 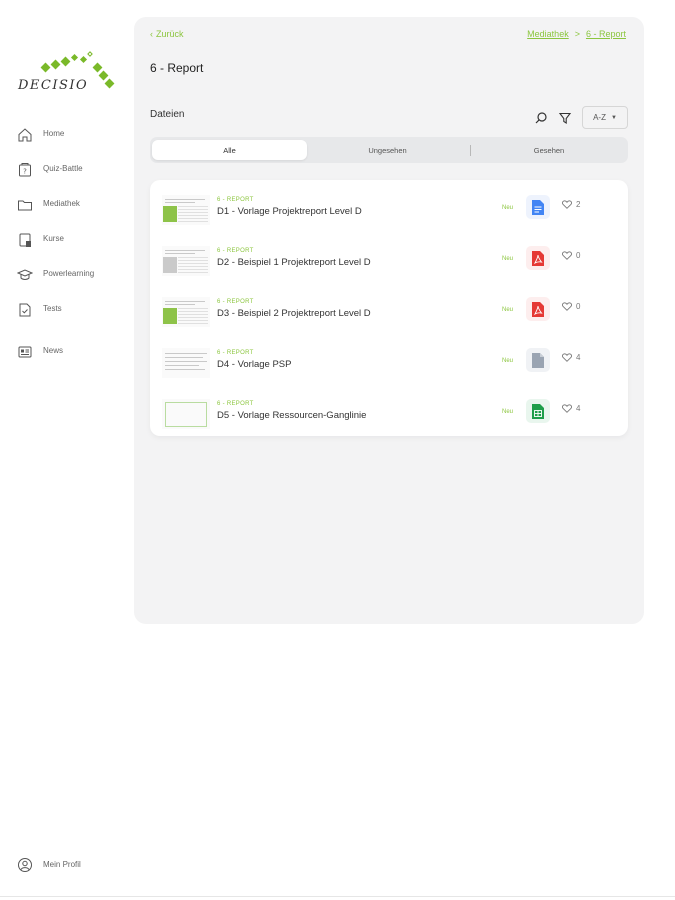 I want to click on sidebar-item-label: Kurse, so click(x=53, y=238).